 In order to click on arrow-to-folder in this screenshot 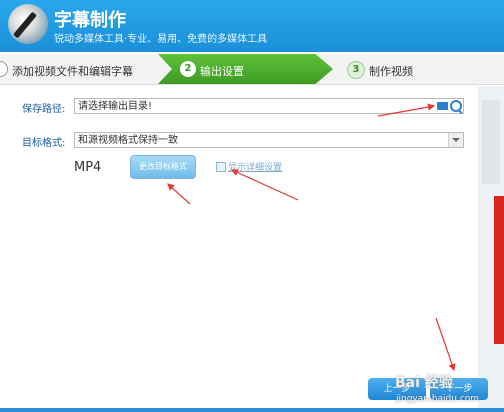, I will do `click(406, 110)`.